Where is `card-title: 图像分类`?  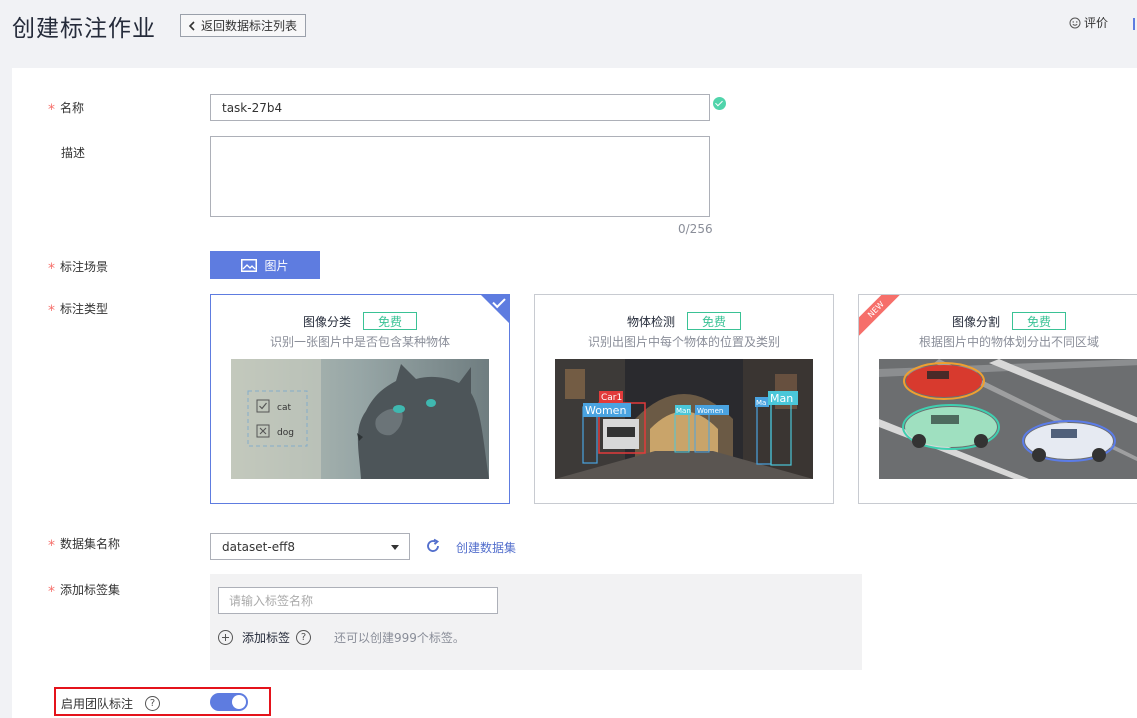
card-title: 图像分类 is located at coordinates (326, 321).